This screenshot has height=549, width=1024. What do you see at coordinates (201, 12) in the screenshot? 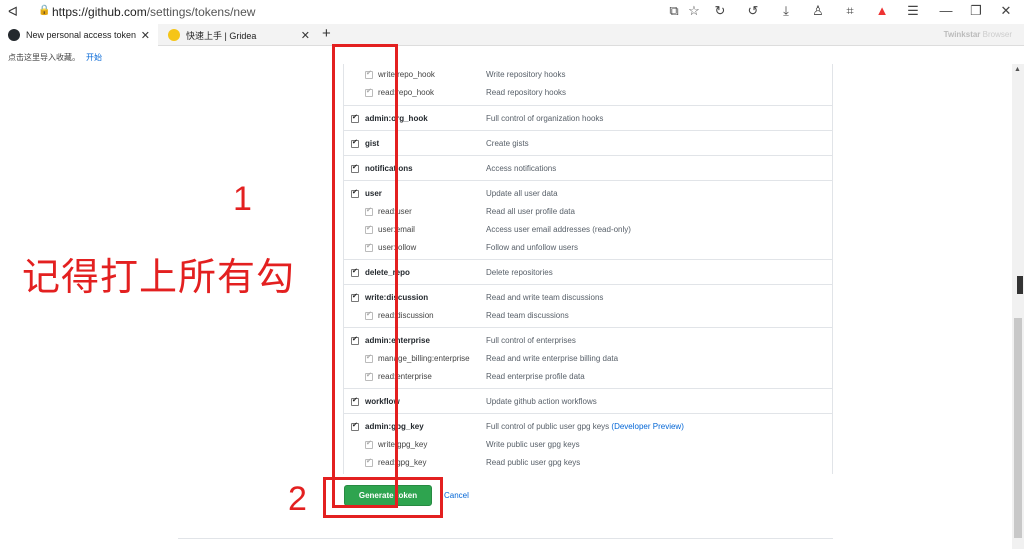
I see `url-path: /settings/tokens/new` at bounding box center [201, 12].